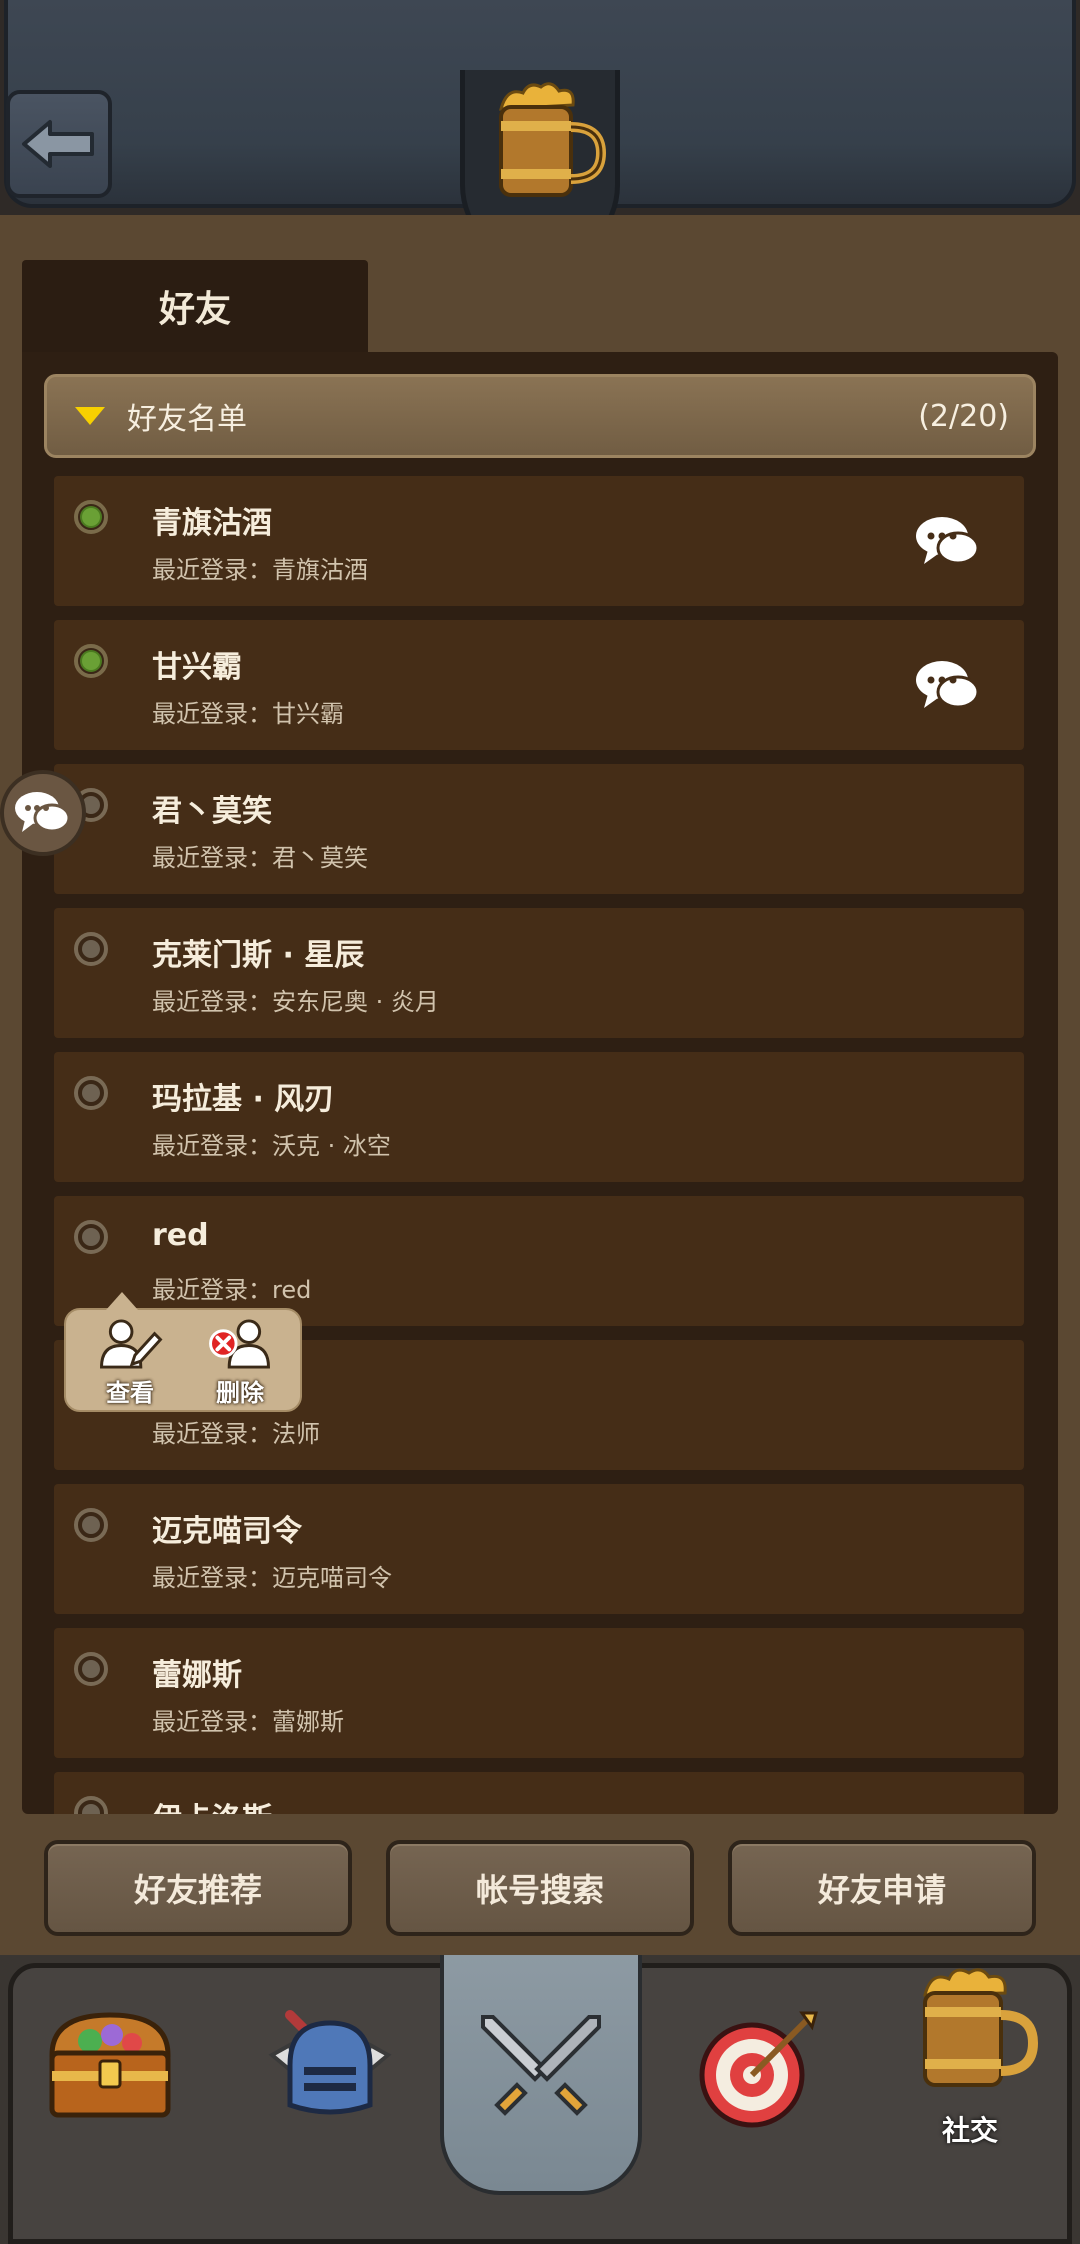 The width and height of the screenshot is (1080, 2244). I want to click on delete-label: 删除, so click(240, 1393).